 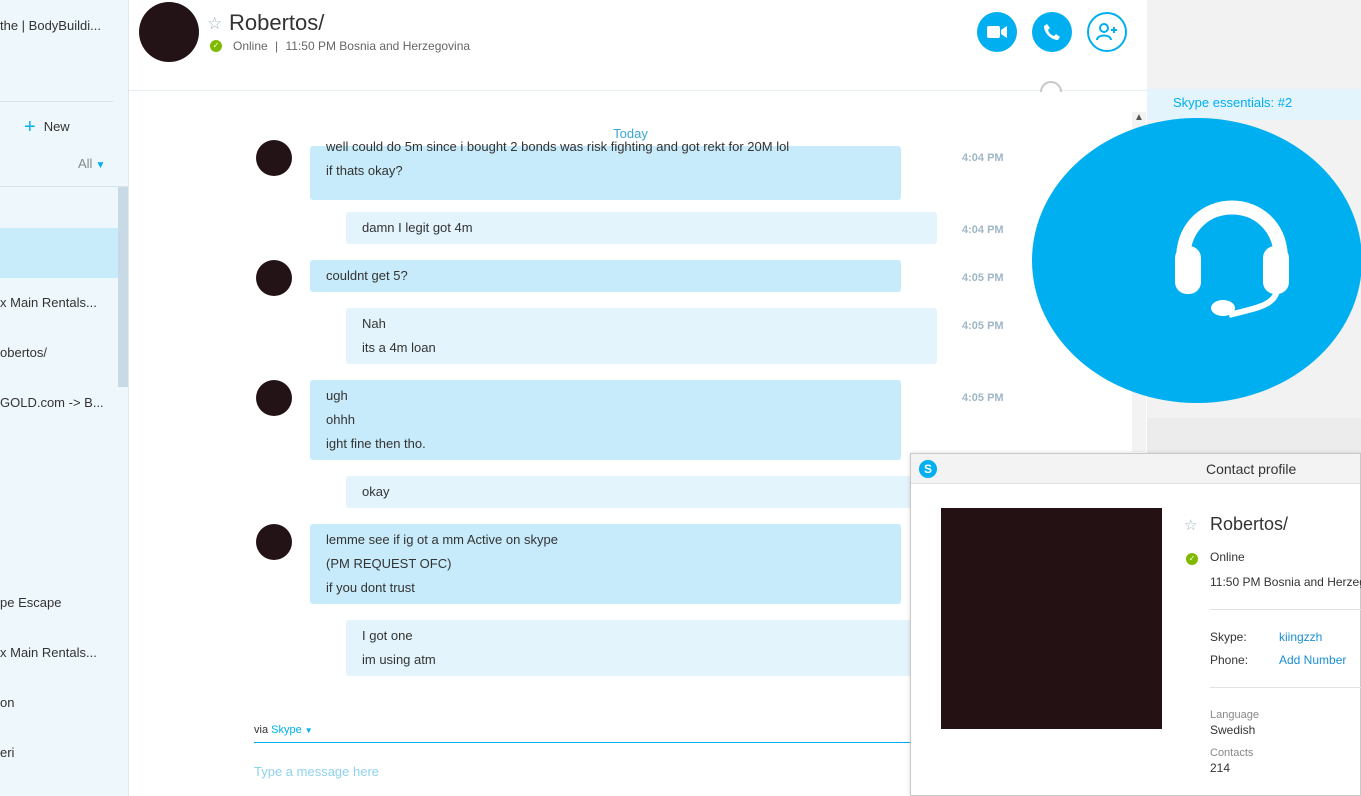 I want to click on composer-divider, so click(x=582, y=742).